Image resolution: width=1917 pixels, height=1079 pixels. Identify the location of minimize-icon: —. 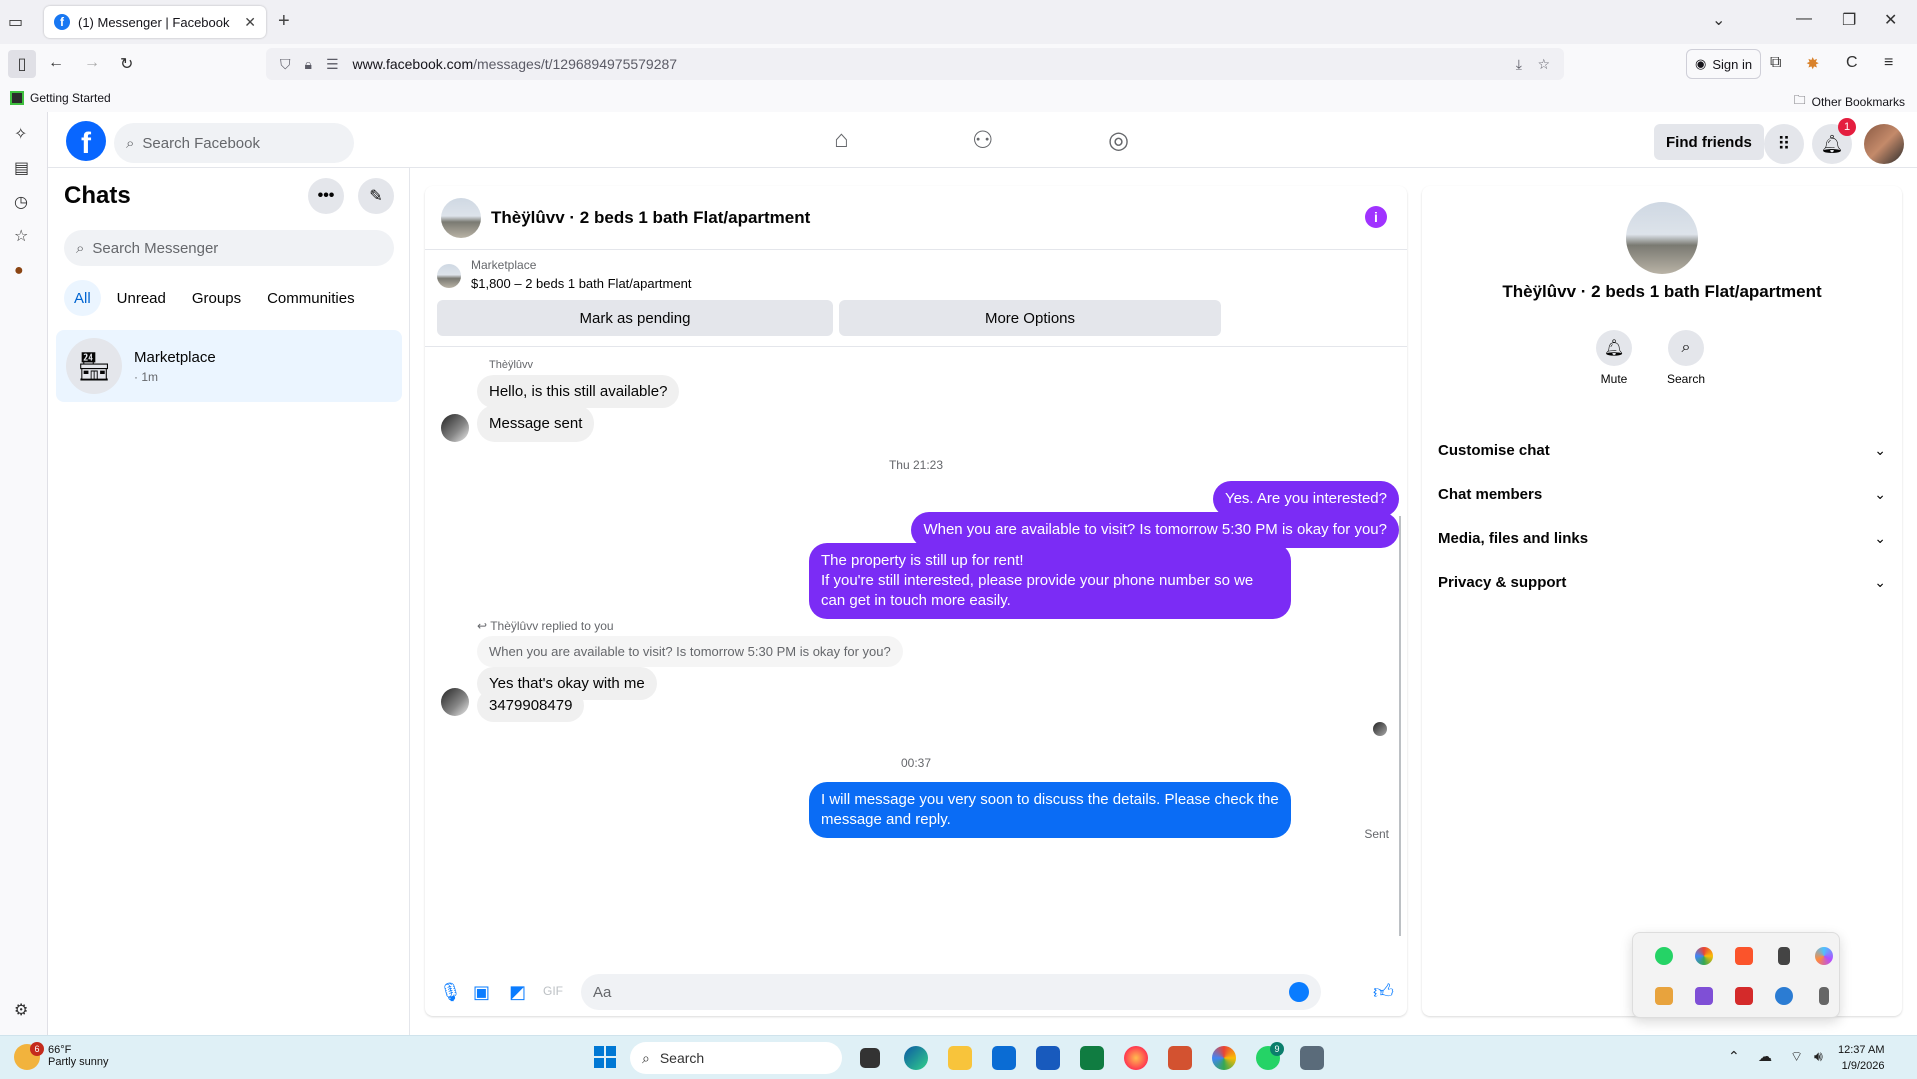
(1804, 19).